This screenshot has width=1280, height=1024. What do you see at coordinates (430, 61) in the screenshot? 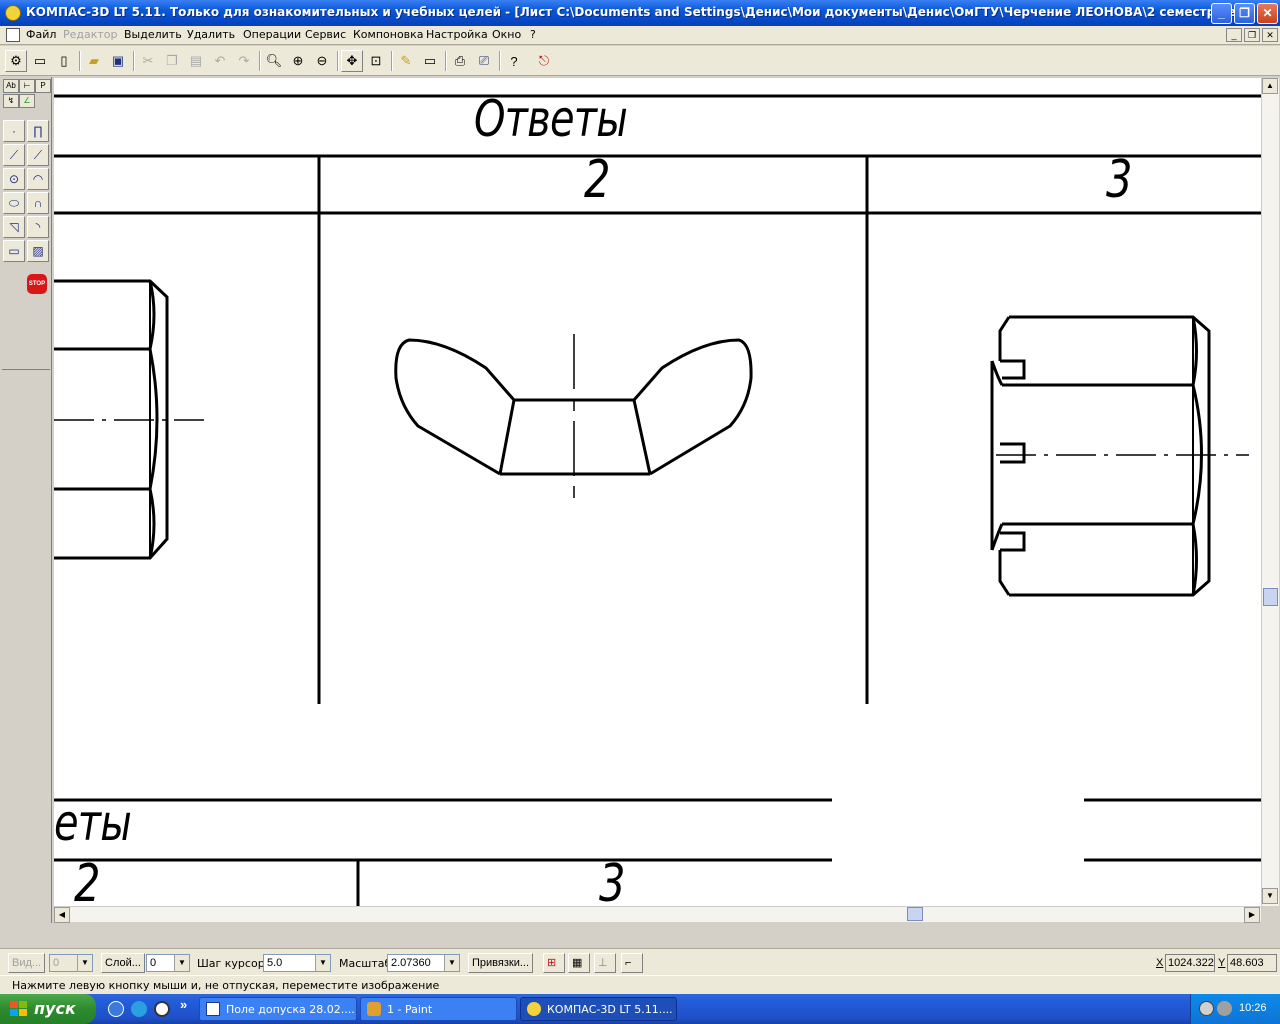
I see `layers-icon: ▭` at bounding box center [430, 61].